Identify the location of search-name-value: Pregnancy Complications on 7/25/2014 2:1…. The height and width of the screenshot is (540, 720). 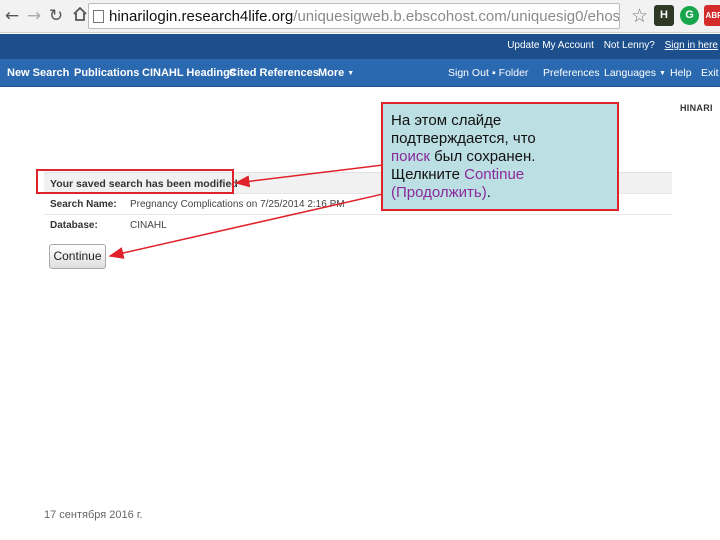
(237, 204).